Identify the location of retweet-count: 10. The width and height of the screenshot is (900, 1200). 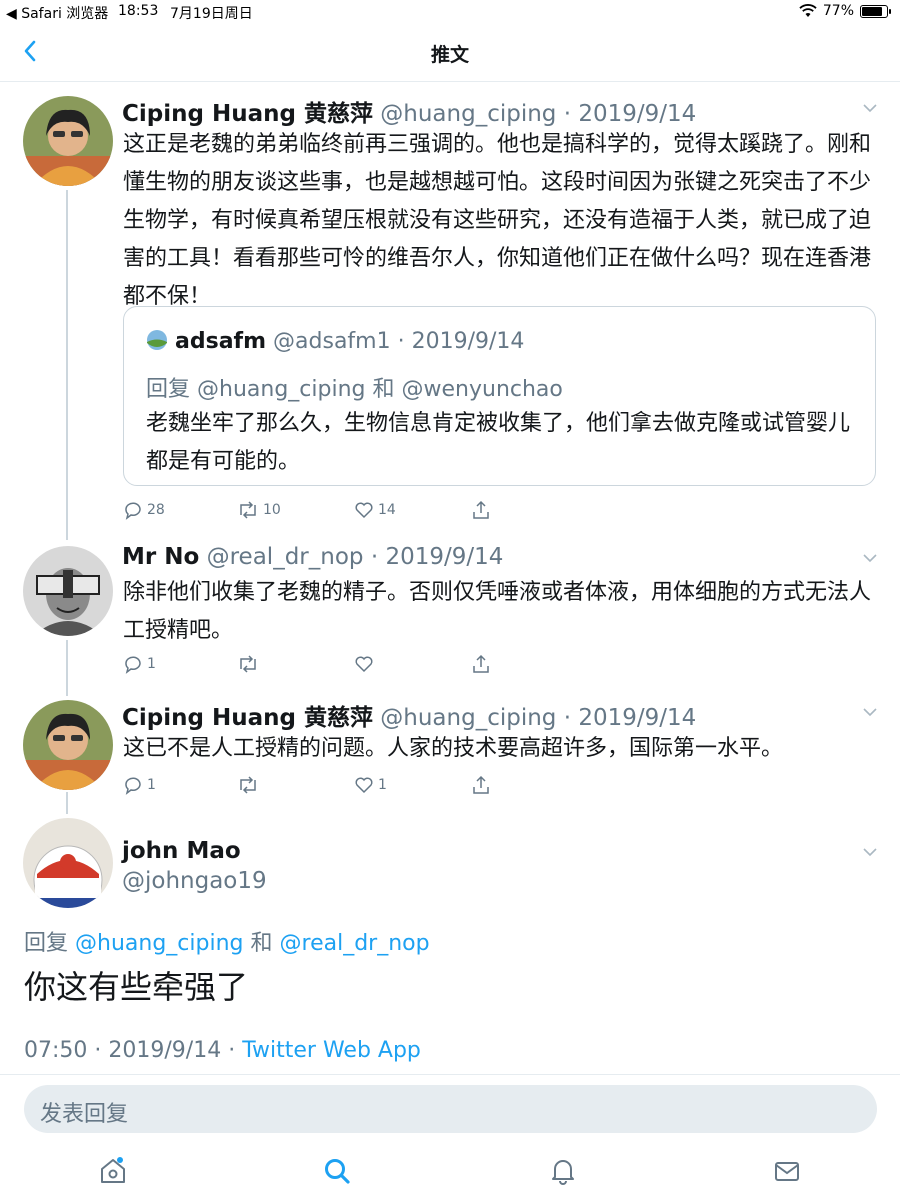
(272, 510).